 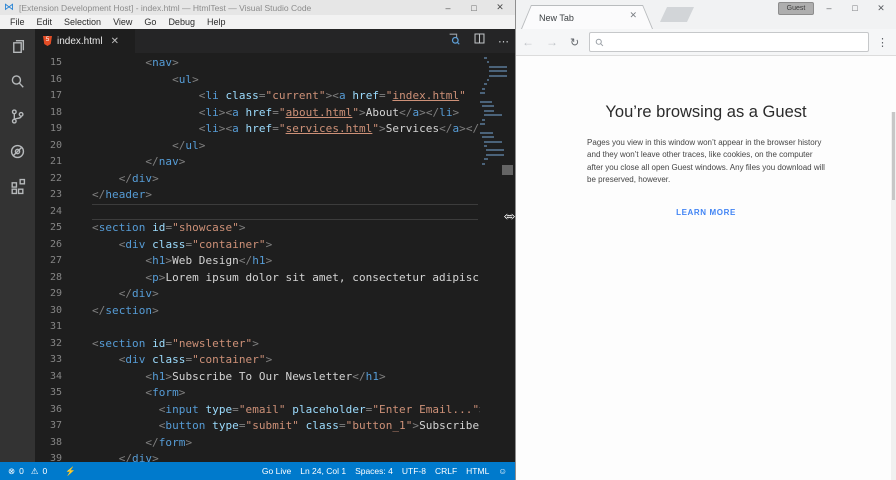 I want to click on line-number: 25, so click(x=55, y=227).